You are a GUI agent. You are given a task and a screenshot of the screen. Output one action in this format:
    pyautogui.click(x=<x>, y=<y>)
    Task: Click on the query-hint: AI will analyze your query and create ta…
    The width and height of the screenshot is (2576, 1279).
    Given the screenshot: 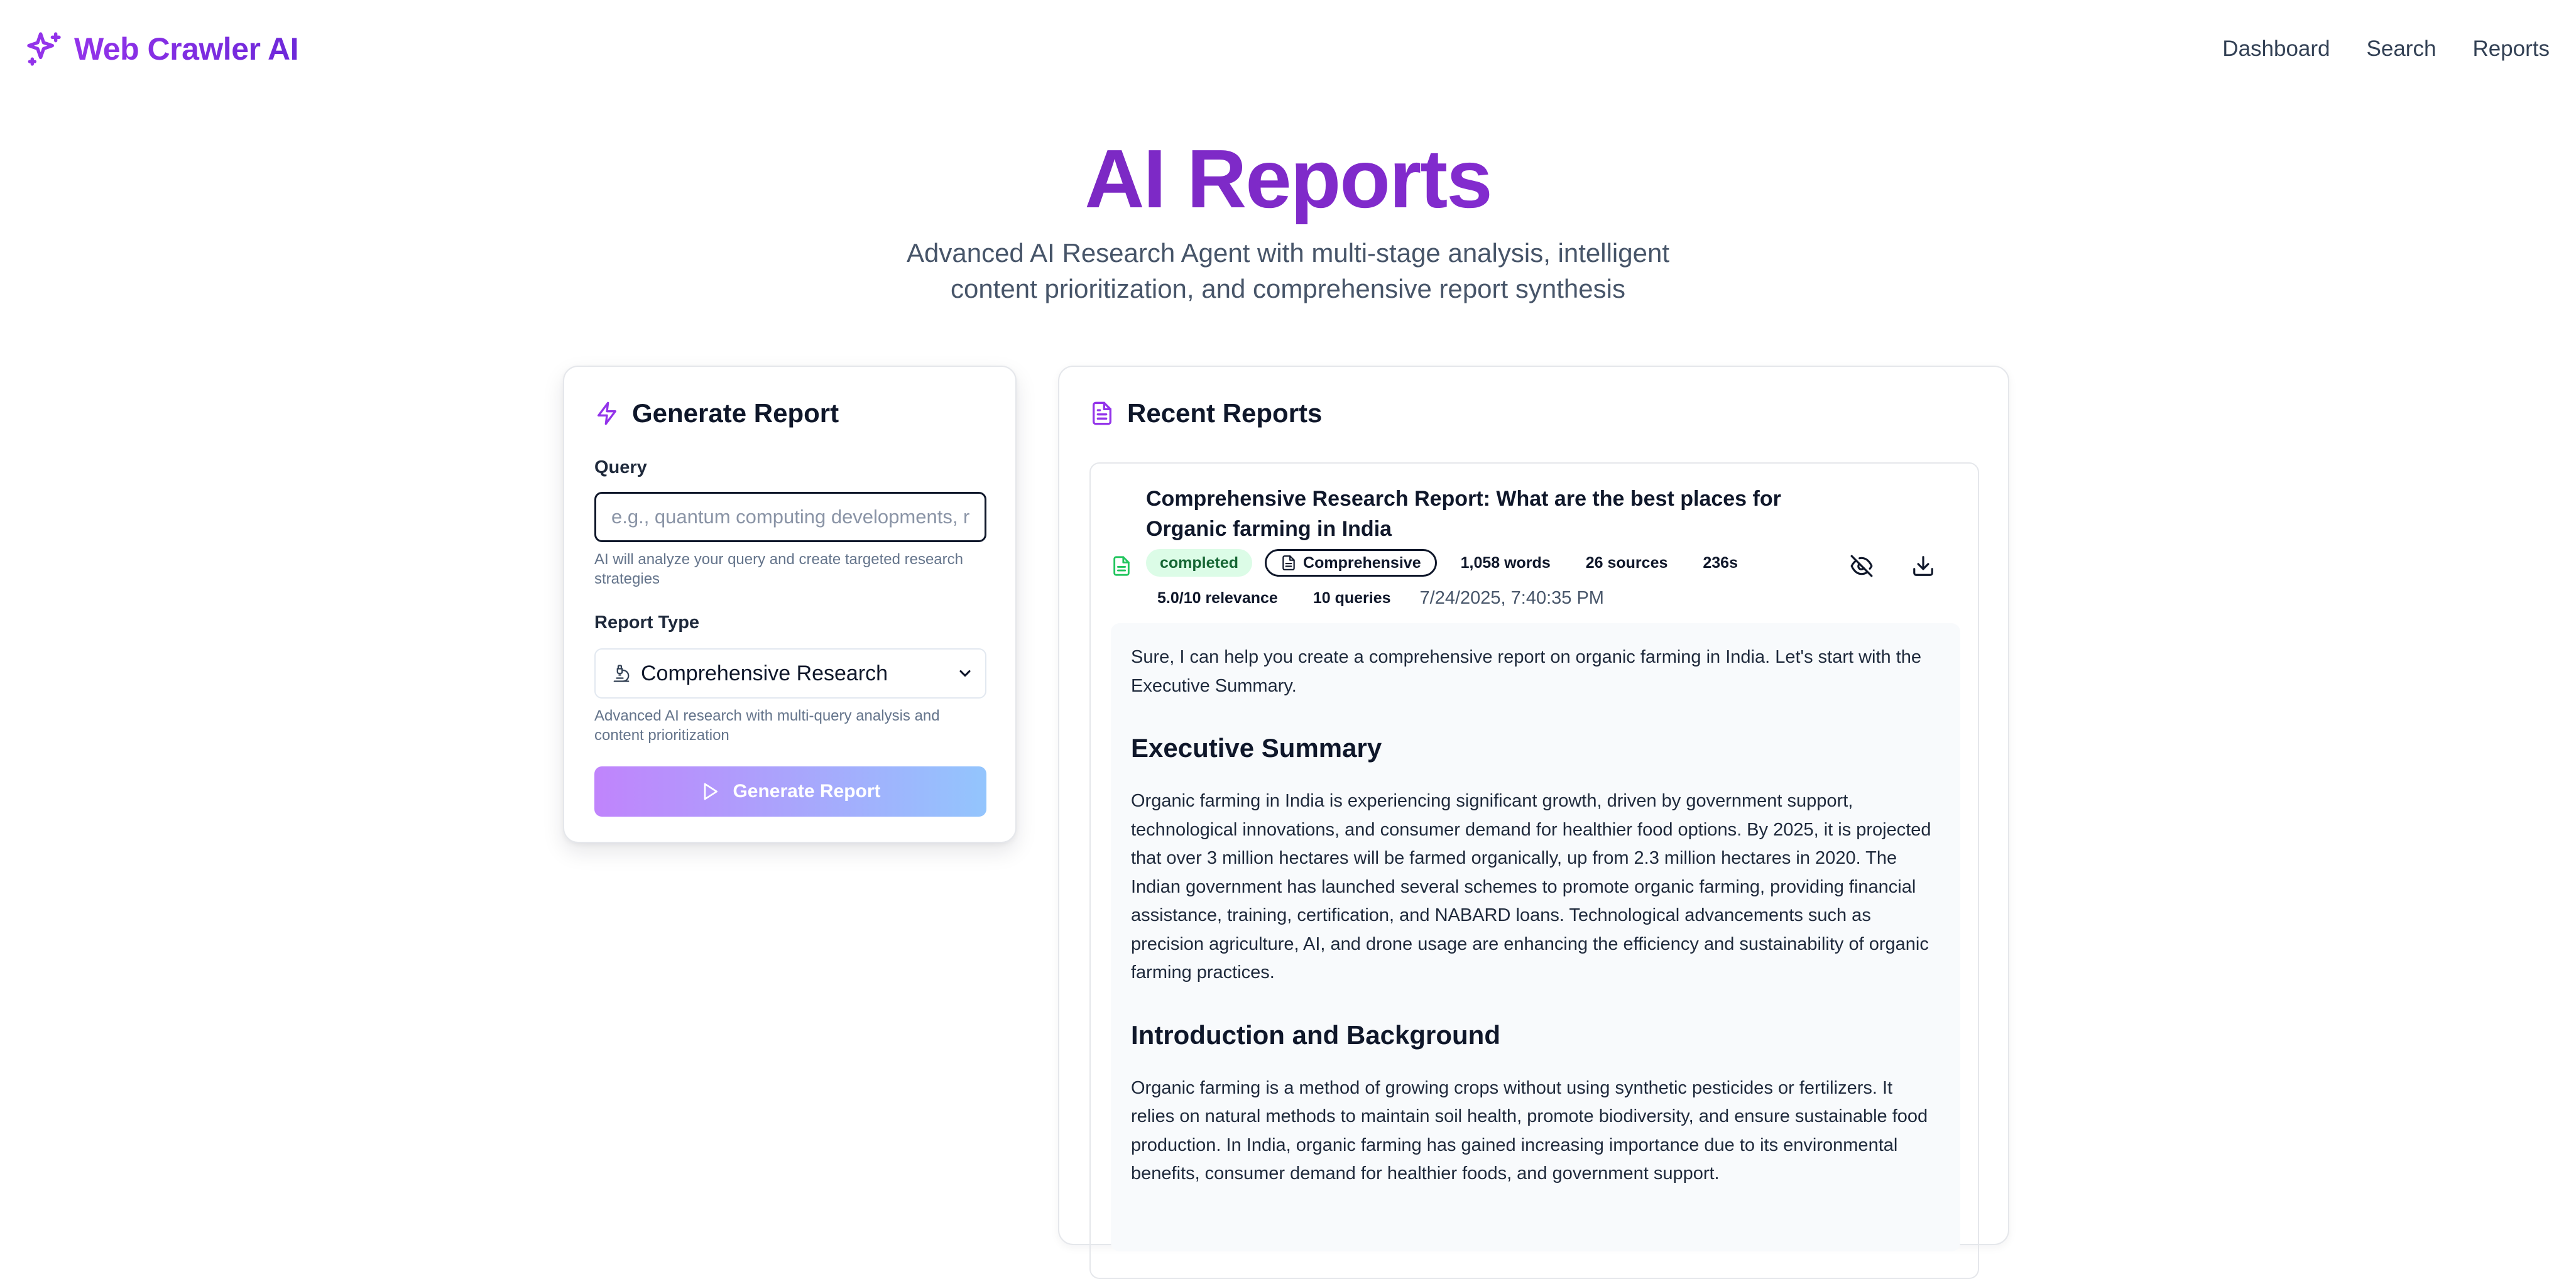 What is the action you would take?
    pyautogui.click(x=778, y=569)
    